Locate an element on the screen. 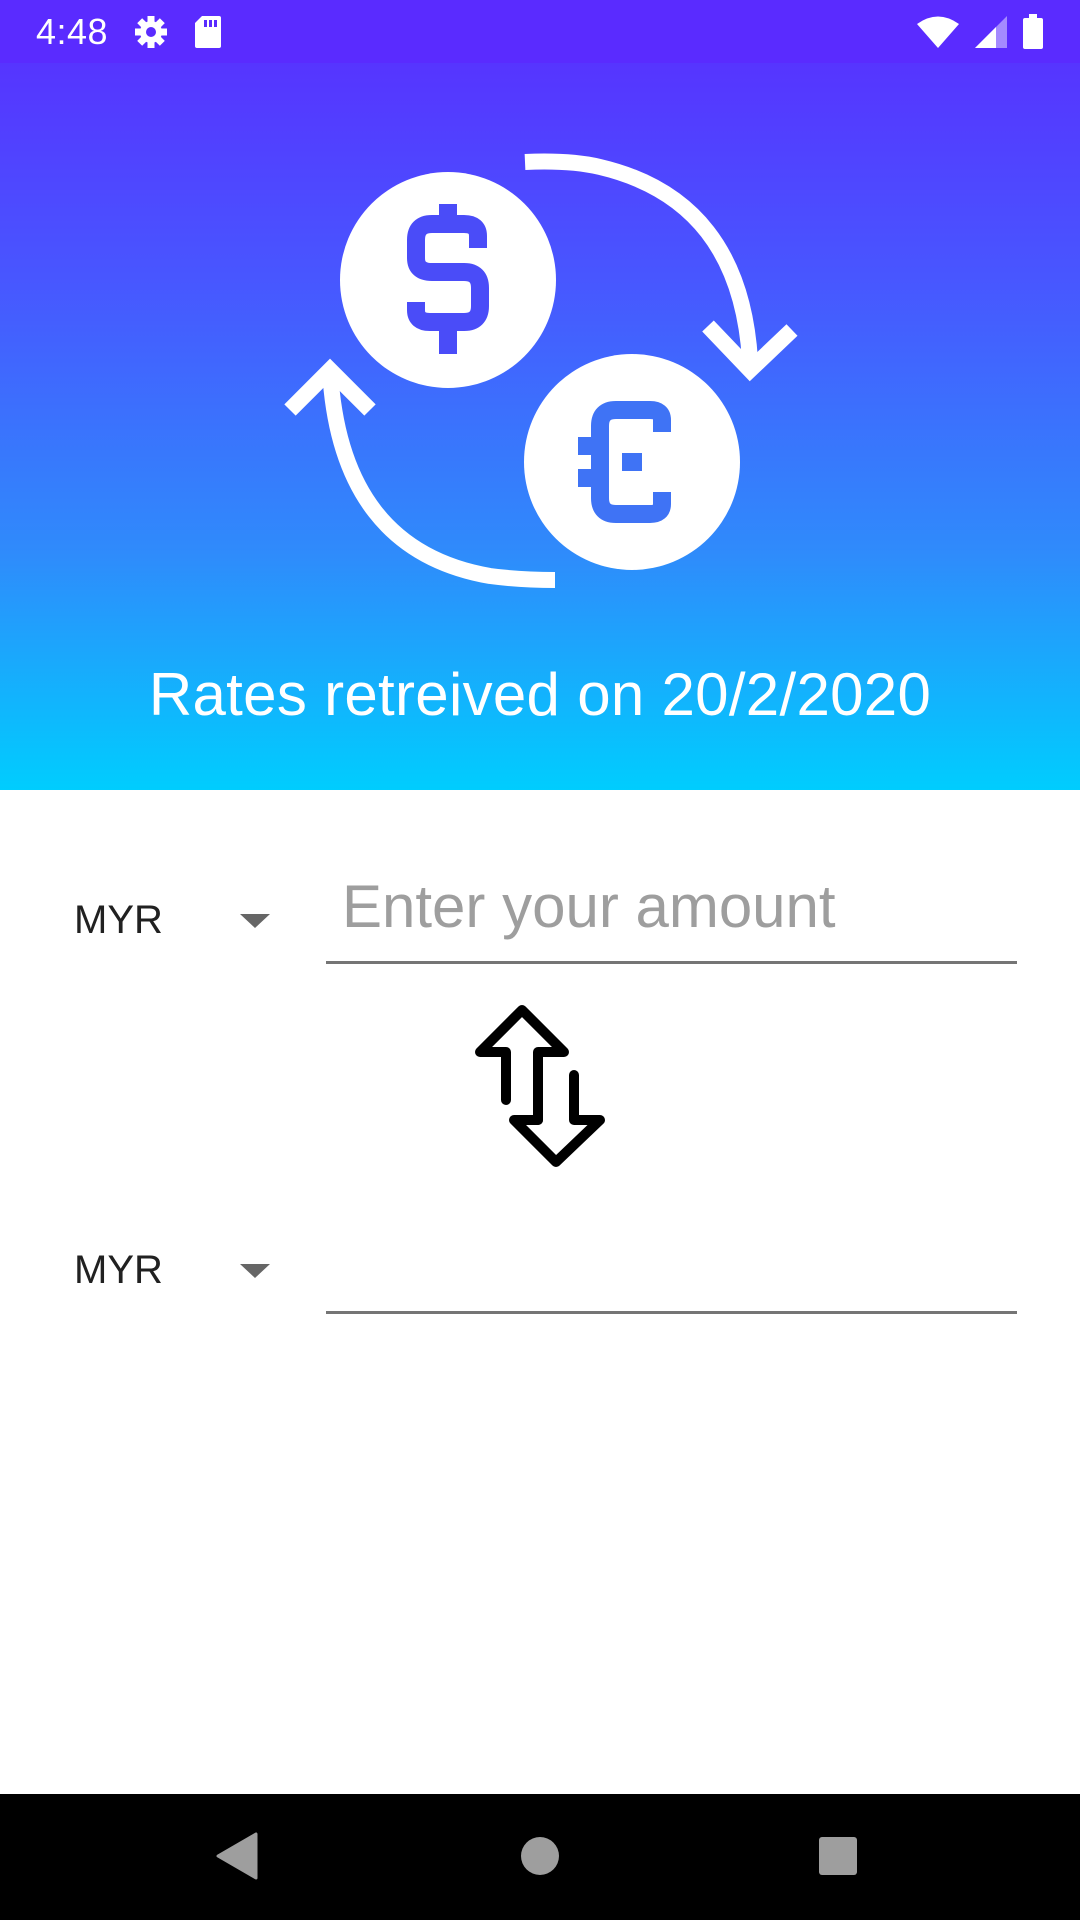 This screenshot has width=1080, height=1920. from-currency-row: MYR is located at coordinates (540, 920).